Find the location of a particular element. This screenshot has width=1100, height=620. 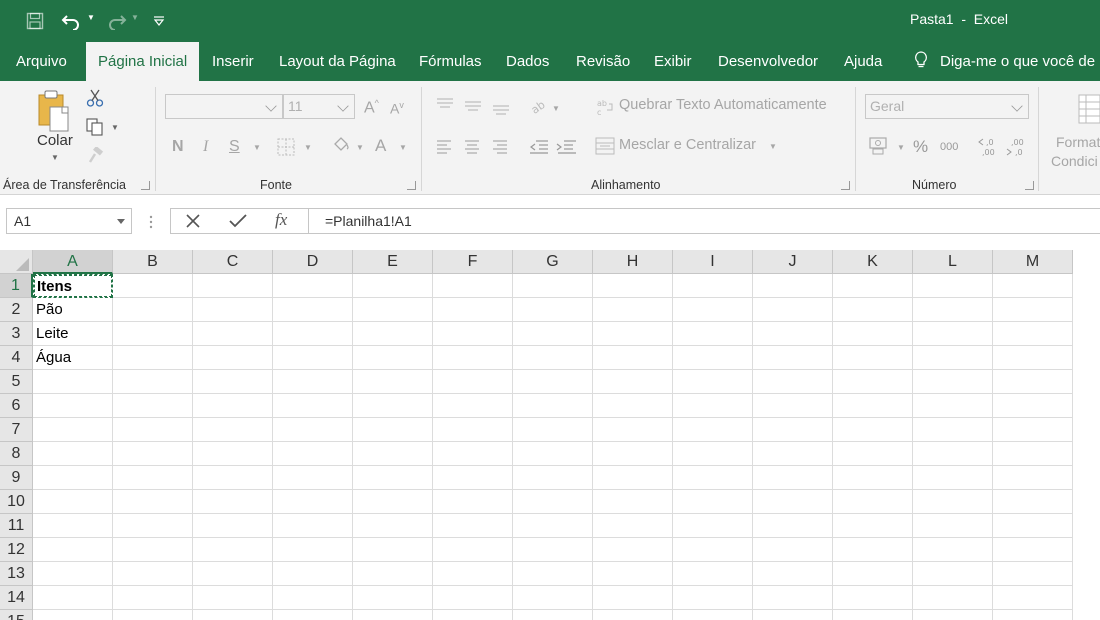

column-header-a: A is located at coordinates (73, 262).